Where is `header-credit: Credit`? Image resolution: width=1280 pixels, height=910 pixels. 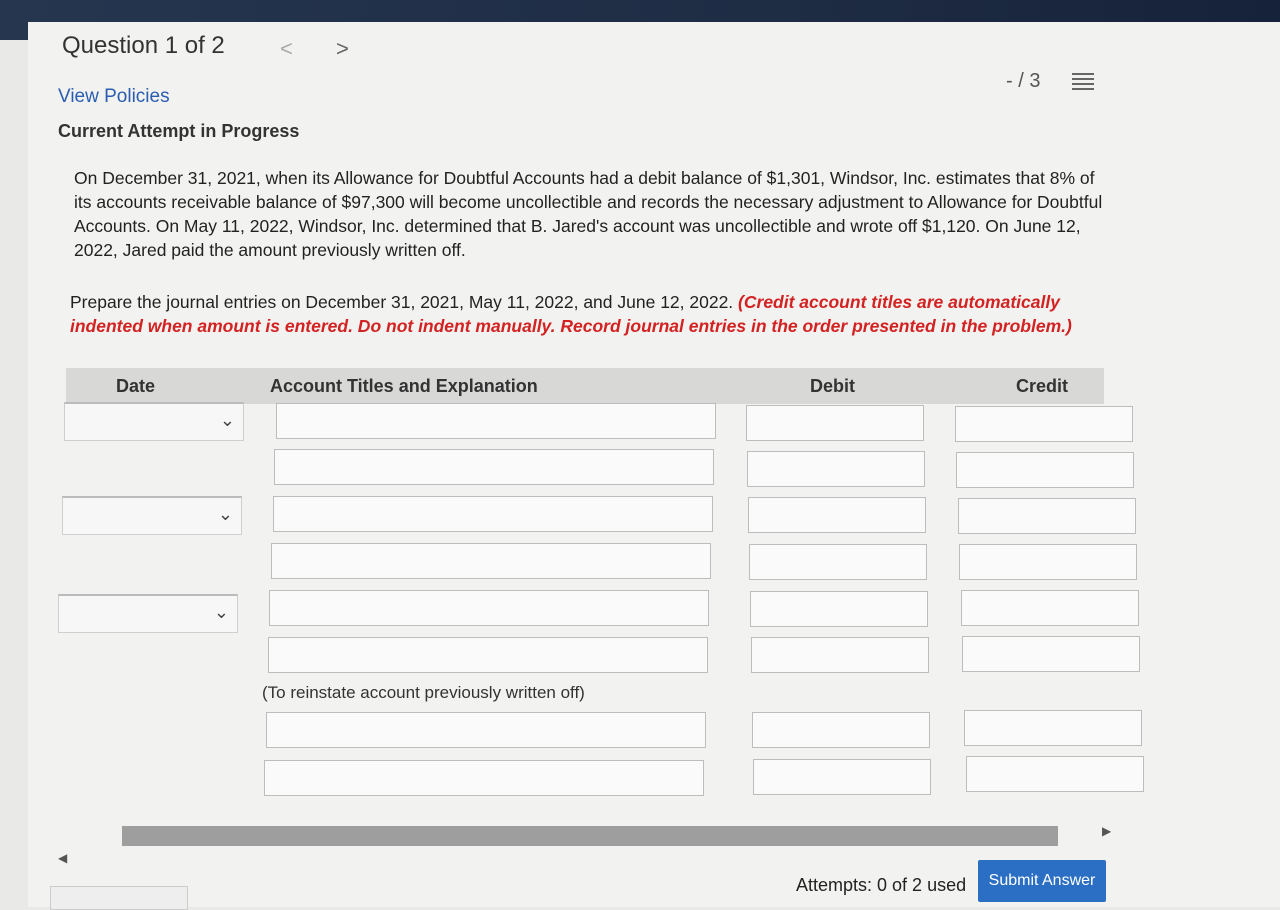
header-credit: Credit is located at coordinates (1042, 386).